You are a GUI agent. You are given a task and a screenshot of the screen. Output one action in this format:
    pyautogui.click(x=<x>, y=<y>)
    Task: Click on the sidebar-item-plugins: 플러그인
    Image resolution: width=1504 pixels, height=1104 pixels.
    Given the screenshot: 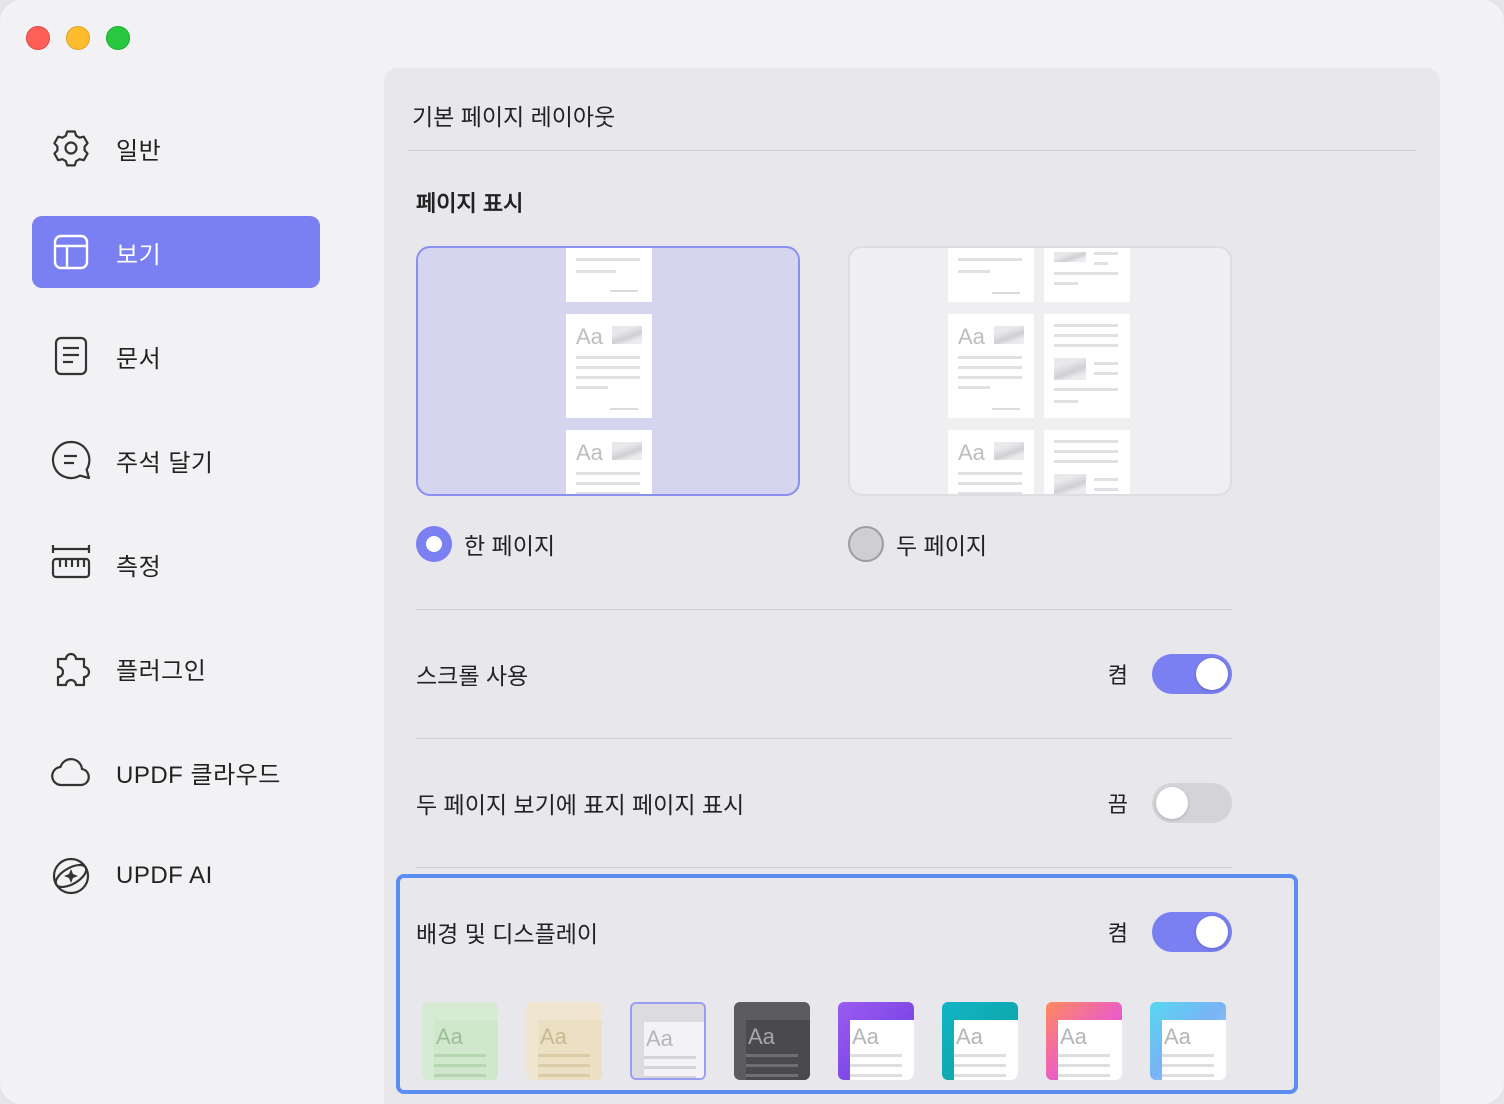 What is the action you would take?
    pyautogui.click(x=176, y=668)
    